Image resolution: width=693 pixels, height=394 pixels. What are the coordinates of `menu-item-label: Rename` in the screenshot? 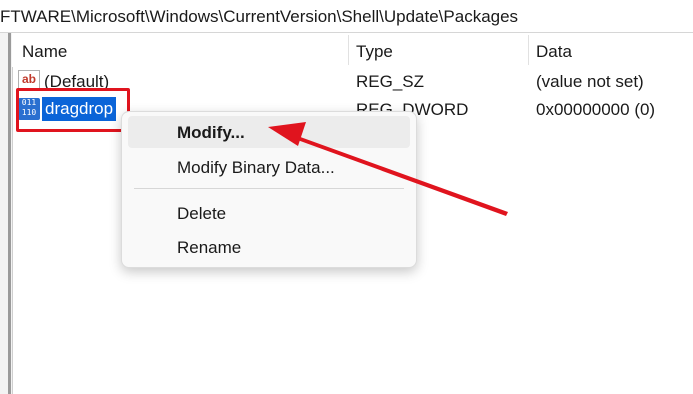 It's located at (209, 247).